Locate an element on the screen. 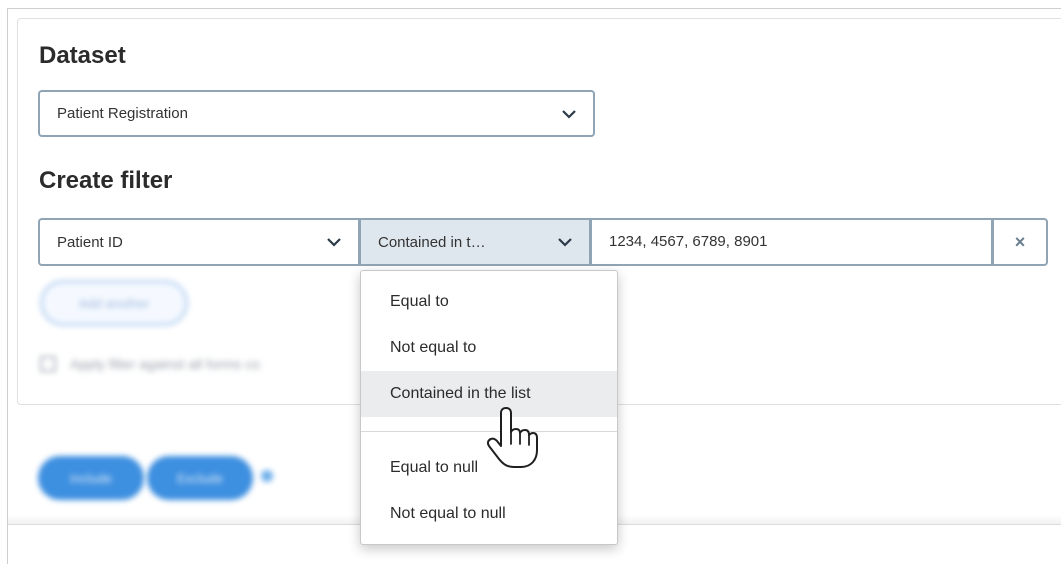 The height and width of the screenshot is (564, 1061). menu-item-equal-to: Equal to is located at coordinates (489, 302).